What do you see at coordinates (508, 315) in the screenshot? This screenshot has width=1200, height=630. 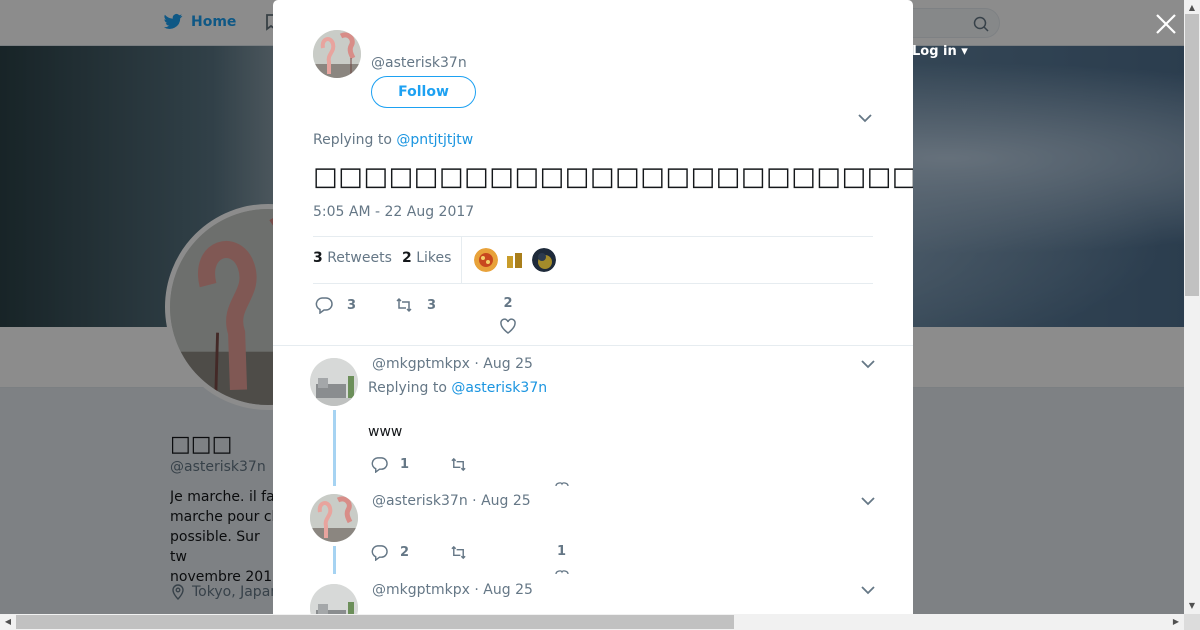 I see `like-button: 2` at bounding box center [508, 315].